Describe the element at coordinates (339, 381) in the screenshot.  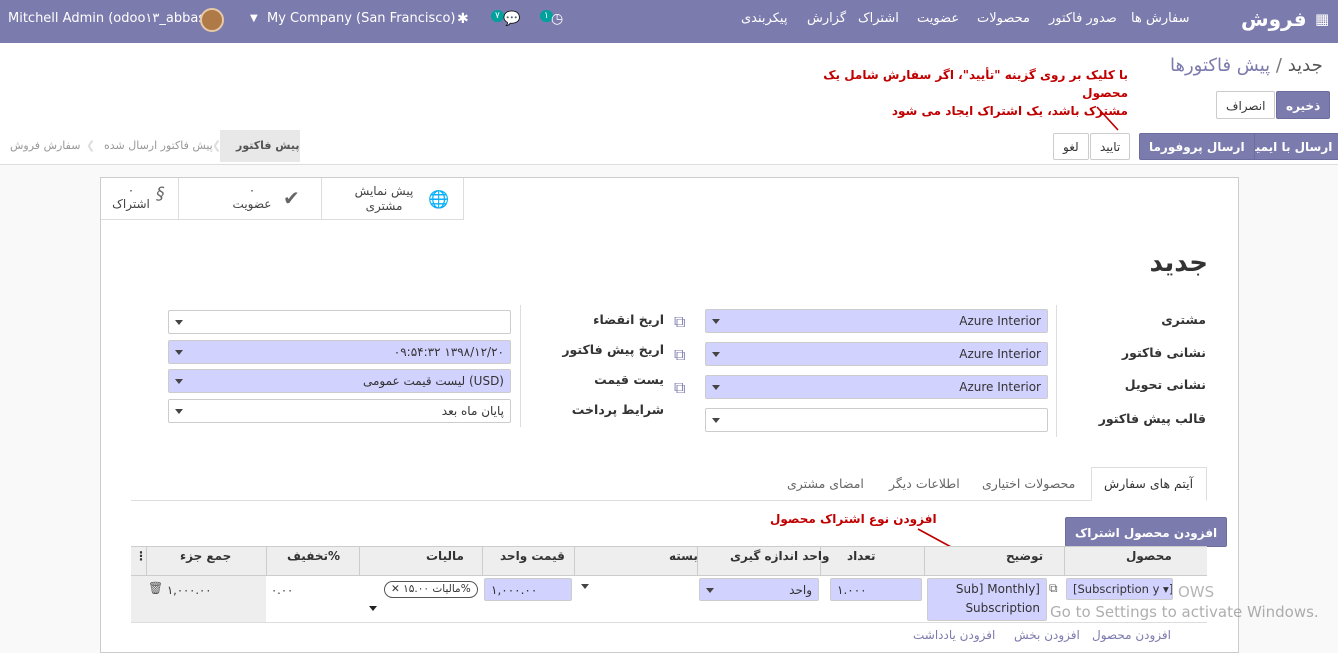
I see `pricelist-select: لیست قیمت عمومی (USD)` at that location.